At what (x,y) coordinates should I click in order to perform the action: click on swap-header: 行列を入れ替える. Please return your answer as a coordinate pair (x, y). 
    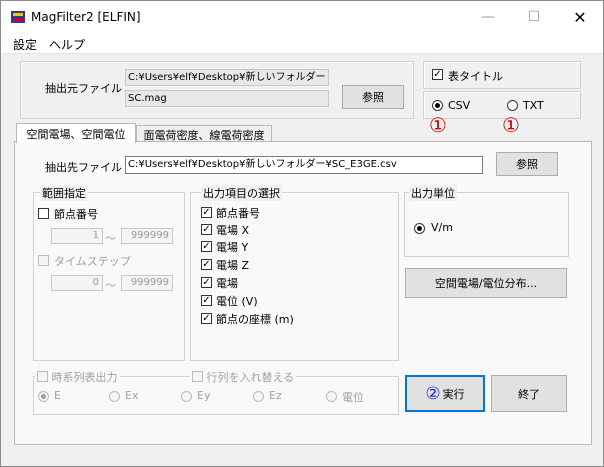
    Looking at the image, I should click on (243, 377).